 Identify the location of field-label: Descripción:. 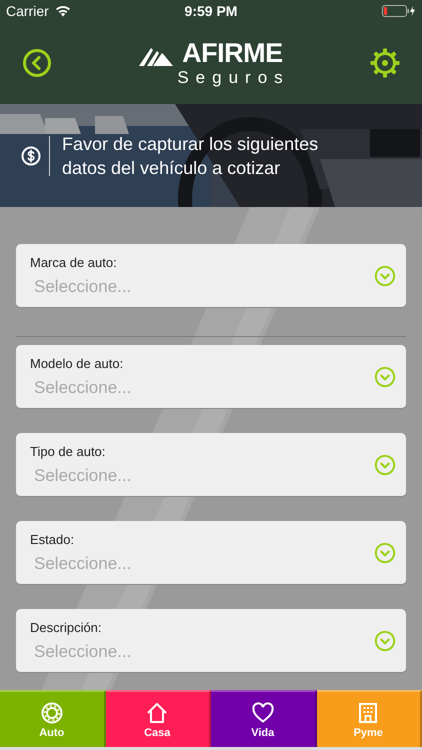
(66, 627).